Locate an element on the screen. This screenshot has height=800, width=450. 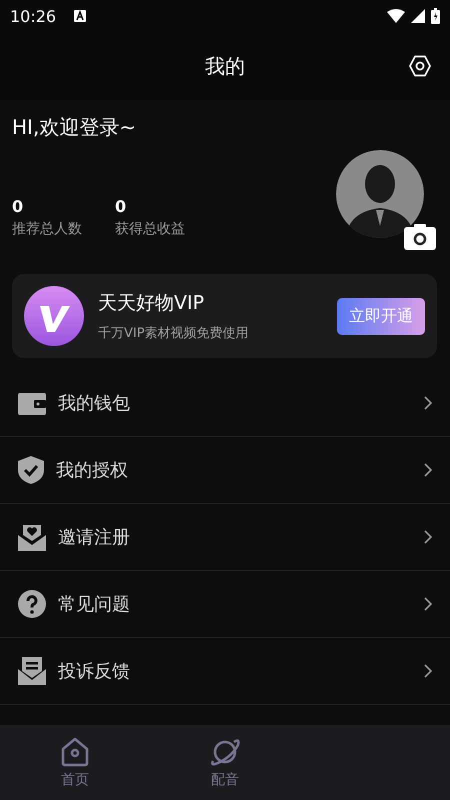
menu-item: 我的钱包 is located at coordinates (225, 403).